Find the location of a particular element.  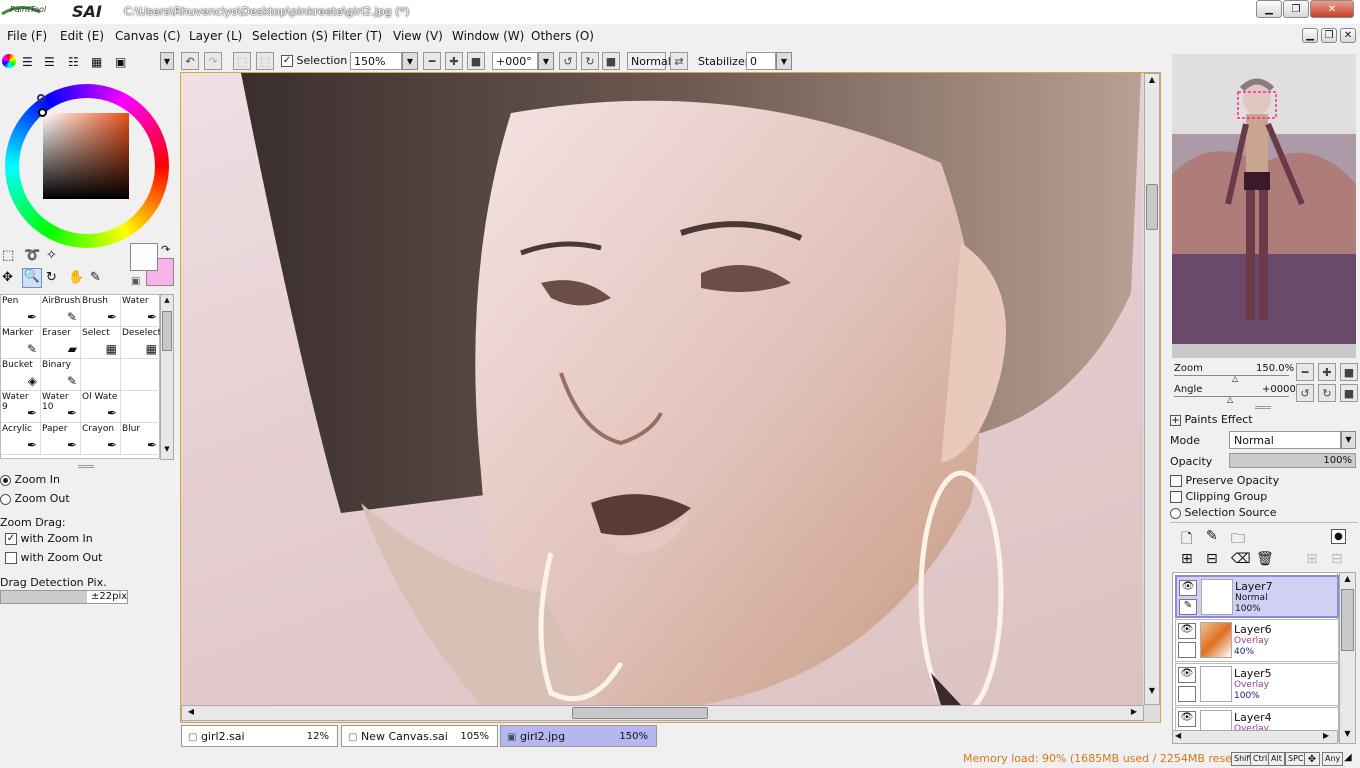

rect-select-icon: ⬚ is located at coordinates (8, 255).